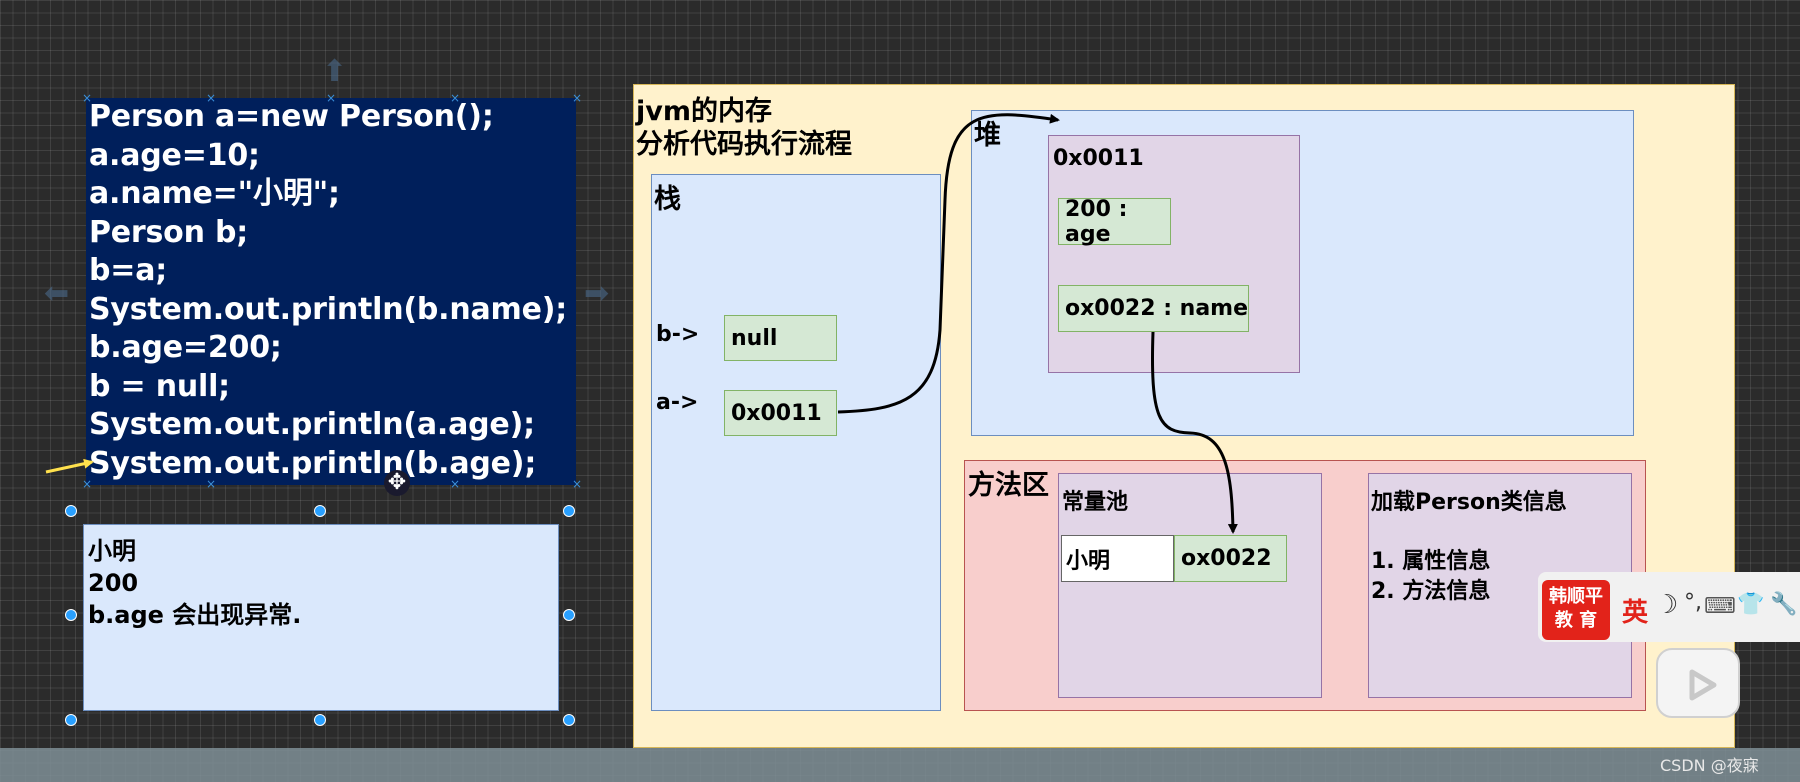 The image size is (1800, 782). What do you see at coordinates (1703, 685) in the screenshot?
I see `play-icon` at bounding box center [1703, 685].